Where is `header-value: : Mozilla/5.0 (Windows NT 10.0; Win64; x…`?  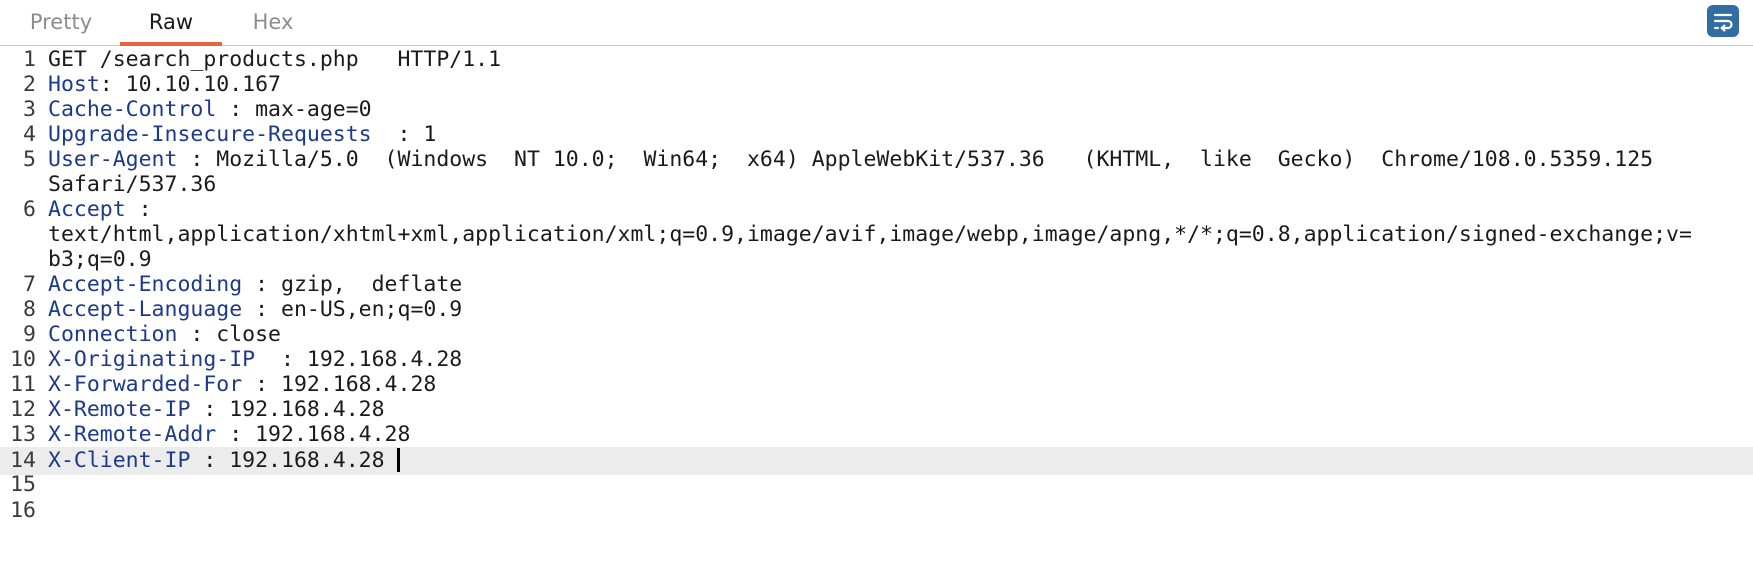
header-value: : Mozilla/5.0 (Windows NT 10.0; Win64; x… is located at coordinates (915, 159).